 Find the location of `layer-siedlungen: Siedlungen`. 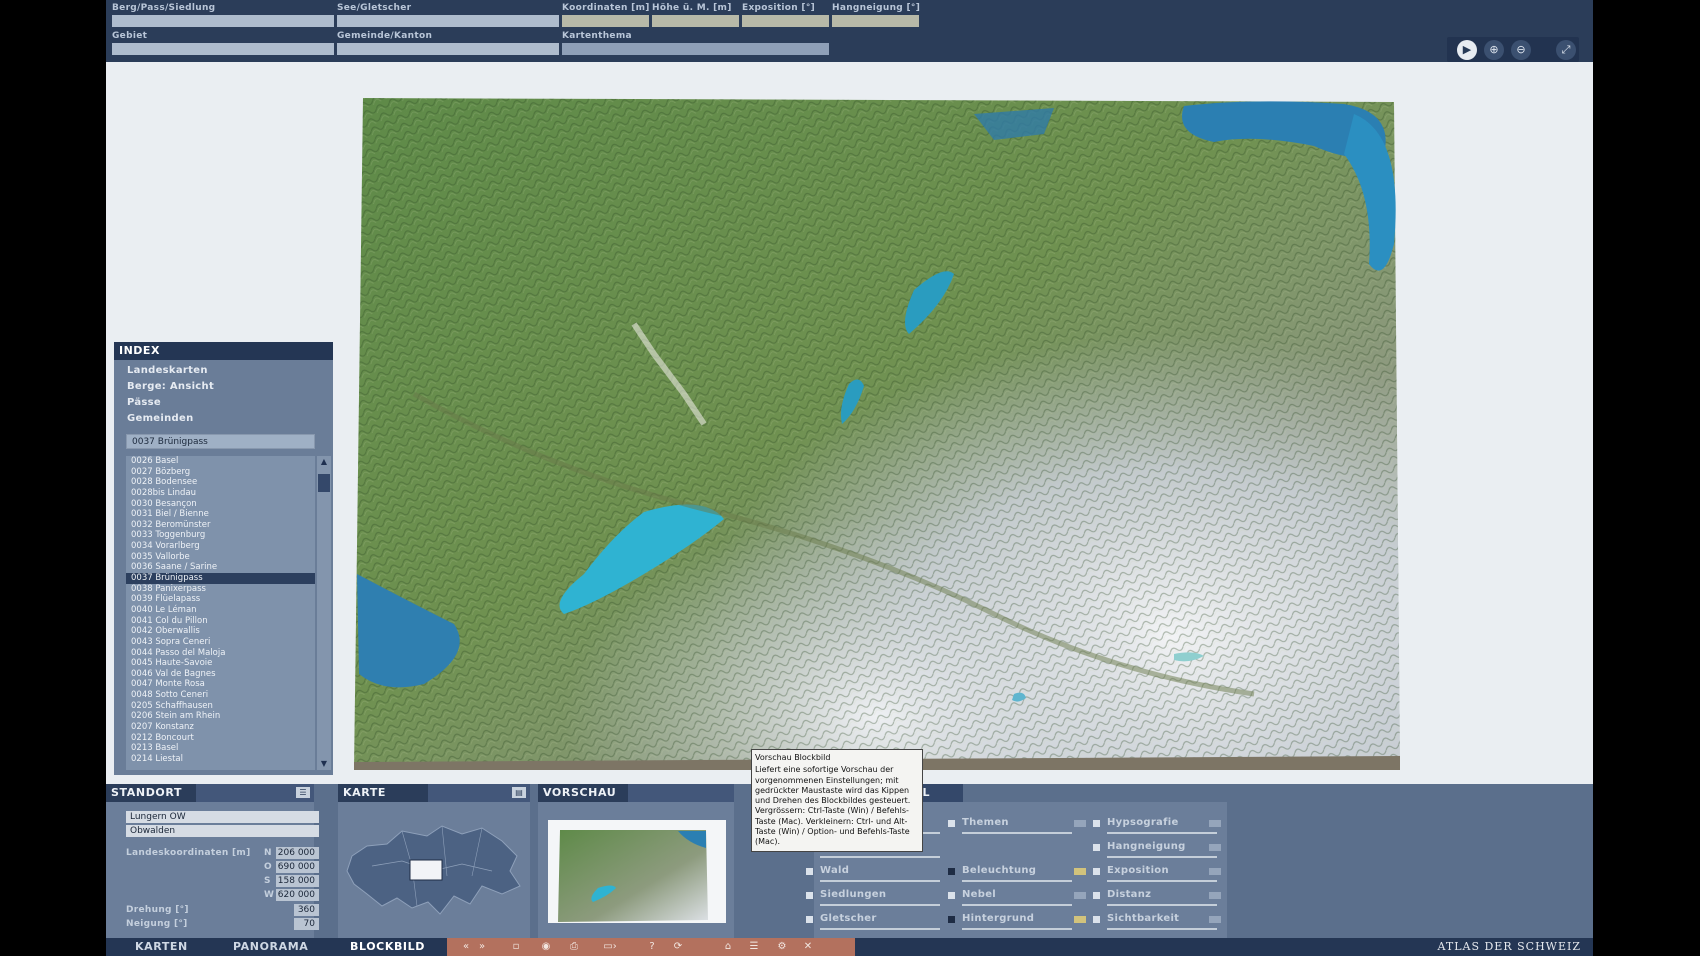

layer-siedlungen: Siedlungen is located at coordinates (873, 898).